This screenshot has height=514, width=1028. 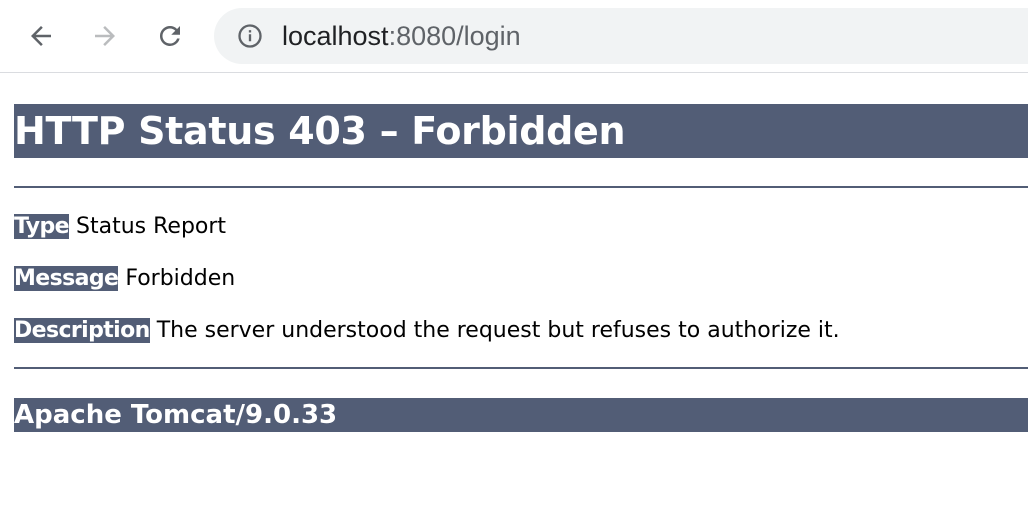 What do you see at coordinates (42, 226) in the screenshot?
I see `type-label: Type` at bounding box center [42, 226].